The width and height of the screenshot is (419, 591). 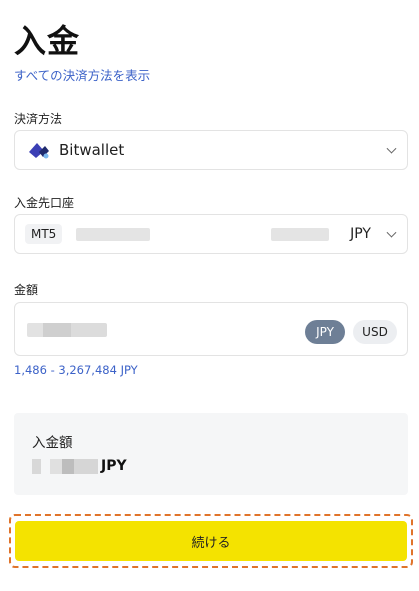 I want to click on currency-jpy-button: JPY, so click(x=325, y=332).